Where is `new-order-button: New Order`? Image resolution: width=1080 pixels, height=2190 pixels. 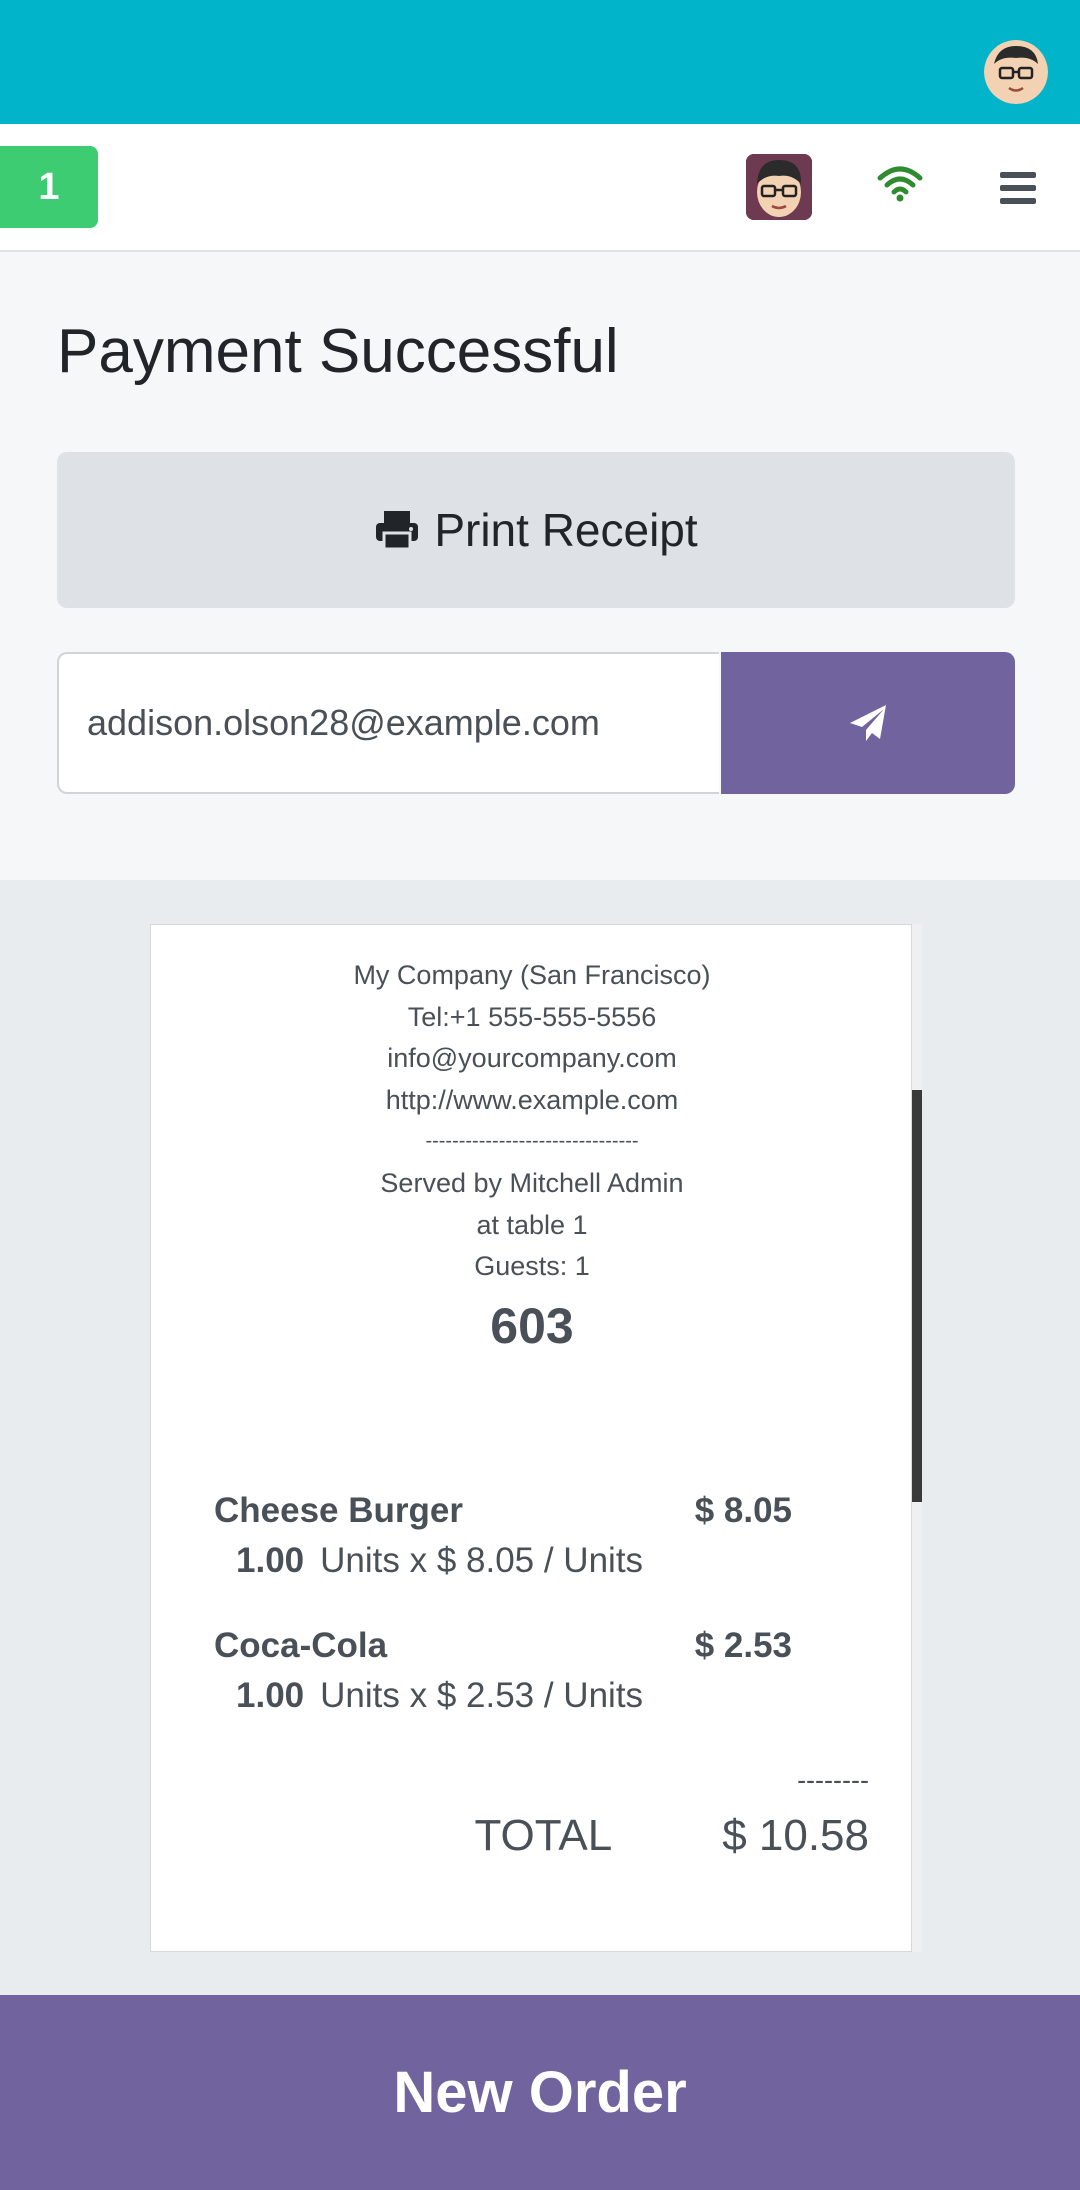 new-order-button: New Order is located at coordinates (540, 2092).